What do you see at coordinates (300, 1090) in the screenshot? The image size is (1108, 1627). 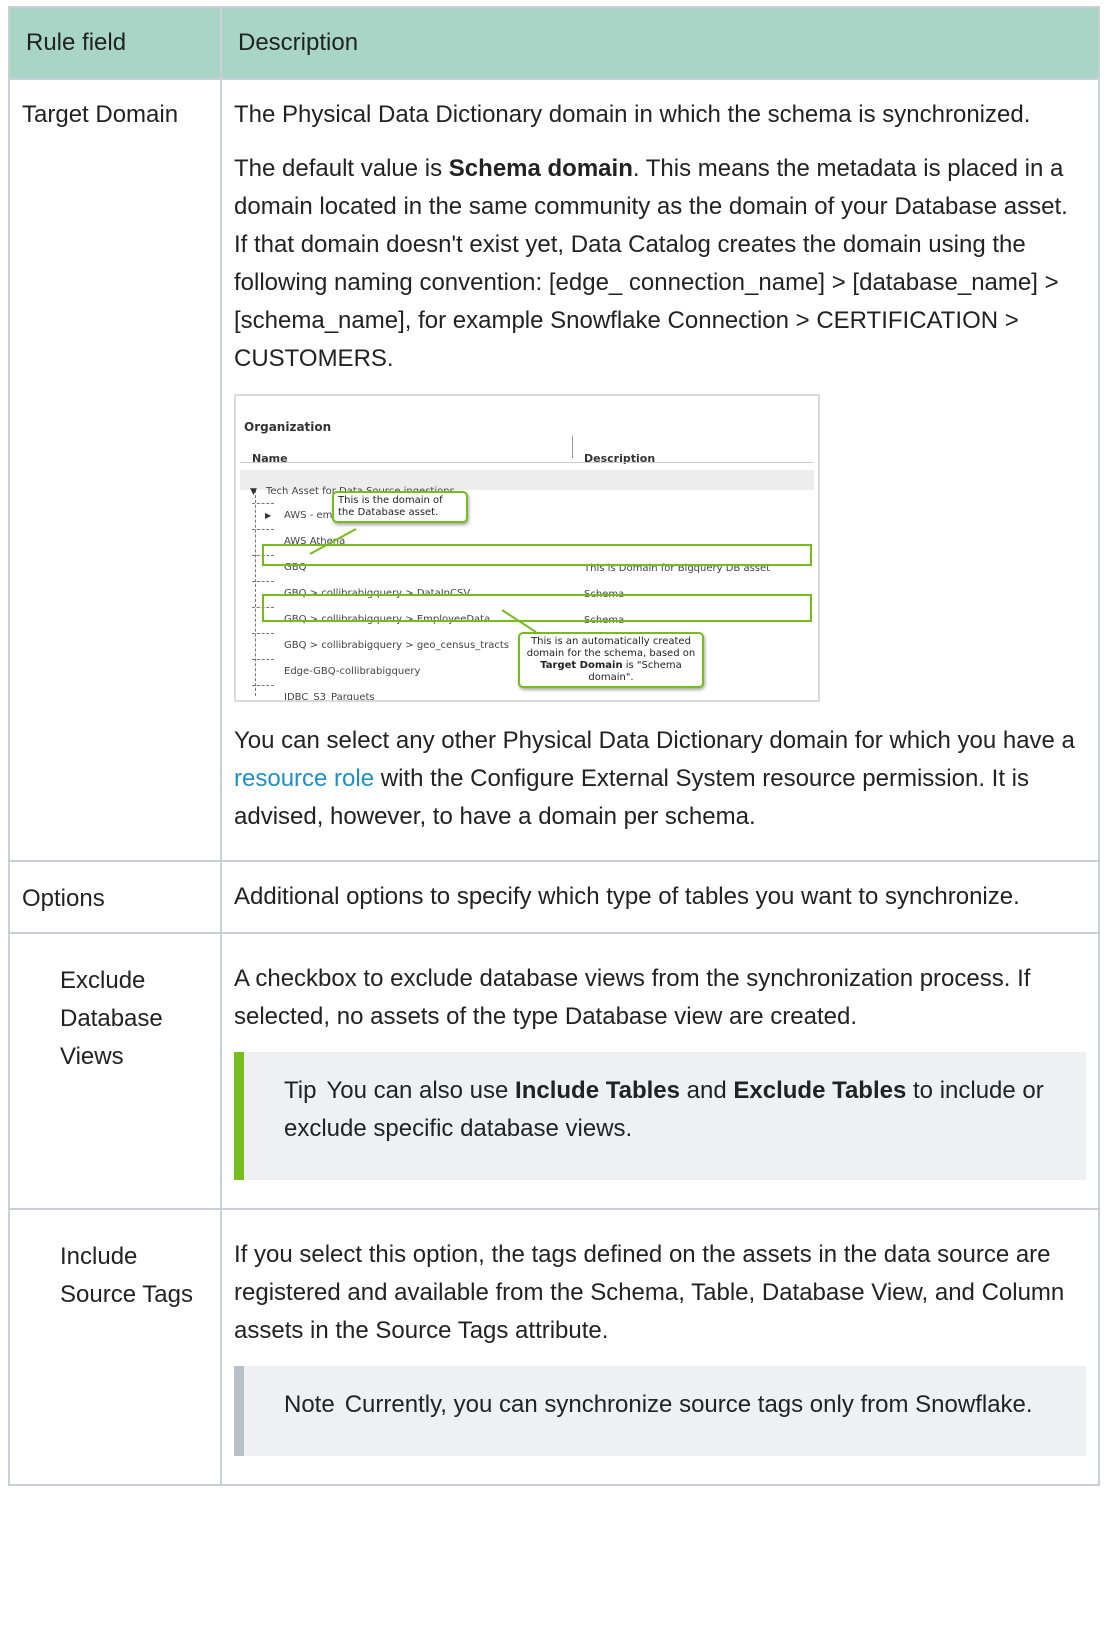 I see `tip-label: Tip` at bounding box center [300, 1090].